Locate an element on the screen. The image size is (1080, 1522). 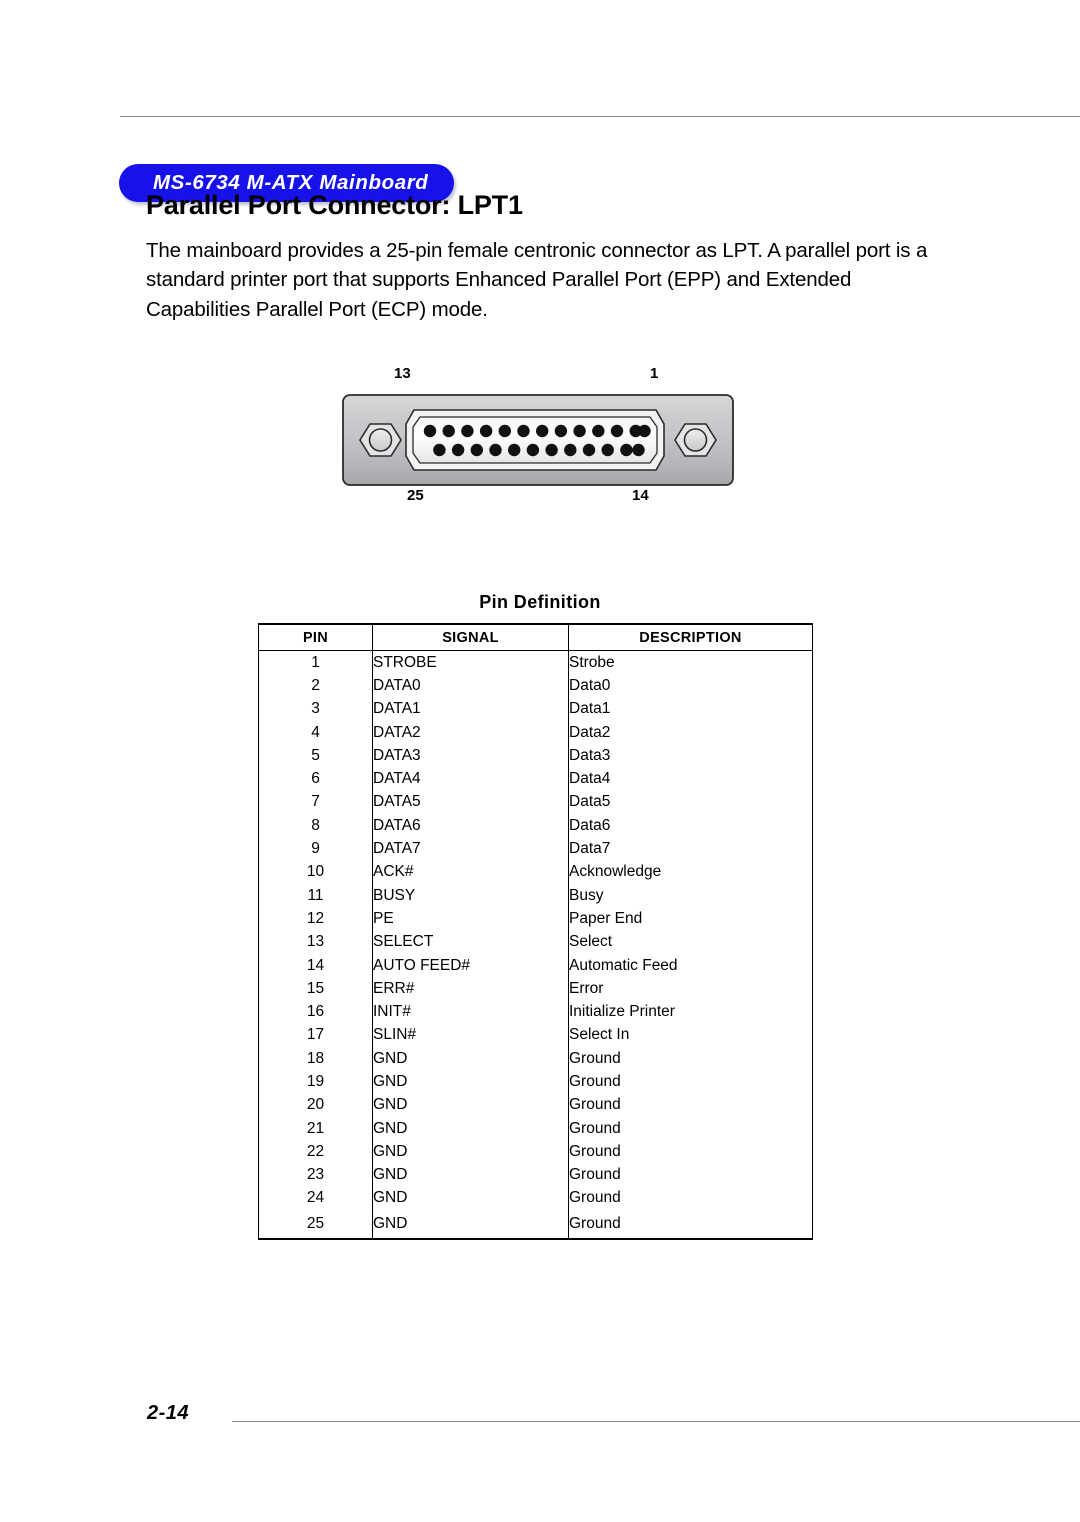
column-header-description: DESCRIPTION is located at coordinates (690, 637).